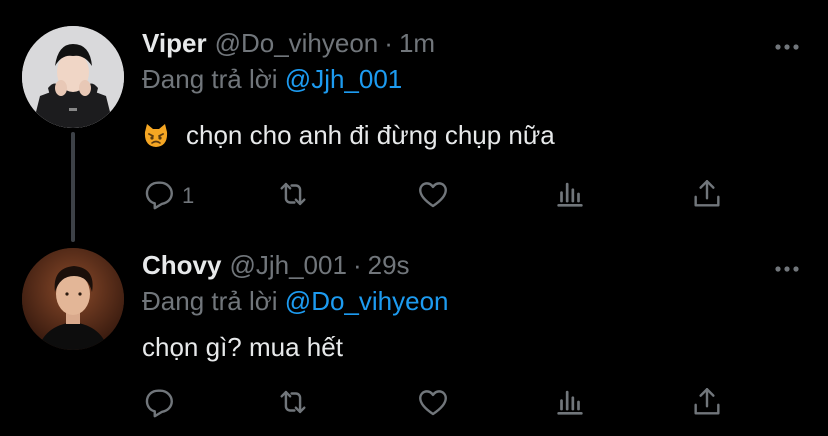 This screenshot has width=828, height=436. I want to click on tweet-text-content: chọn gì? mua hết, so click(242, 347).